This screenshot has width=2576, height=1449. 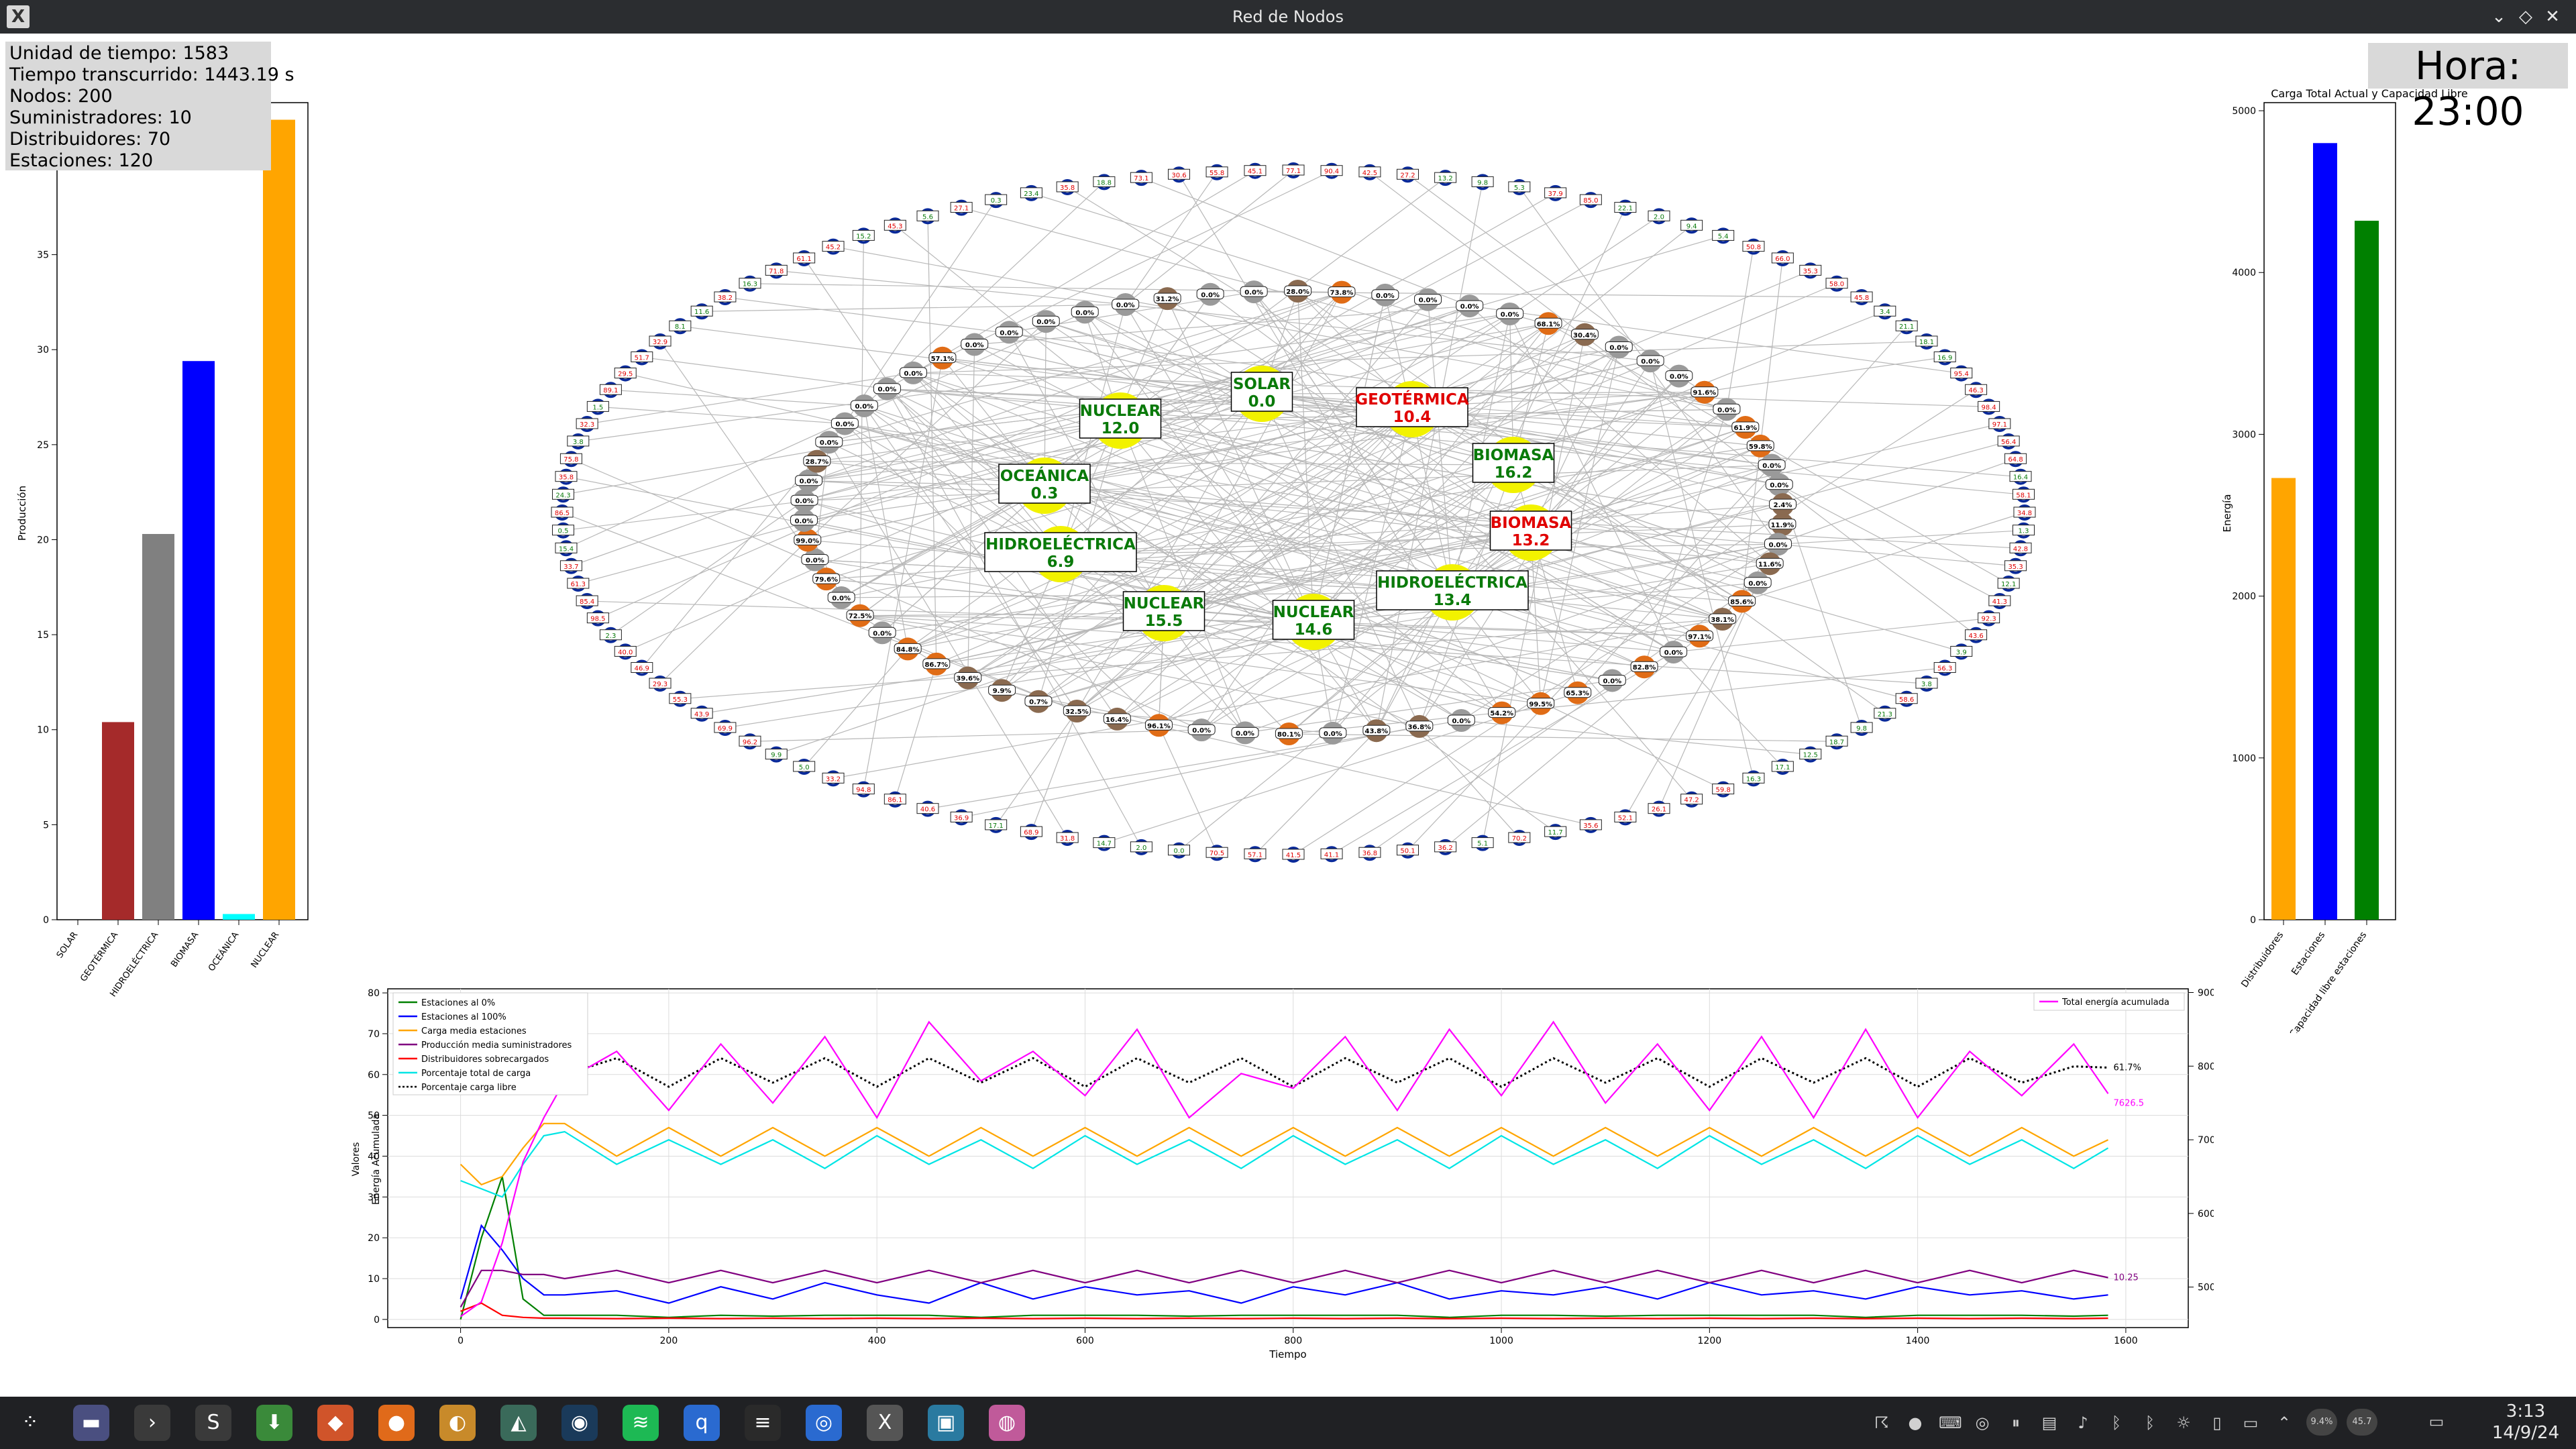 I want to click on station-node: 30.6, so click(x=1178, y=174).